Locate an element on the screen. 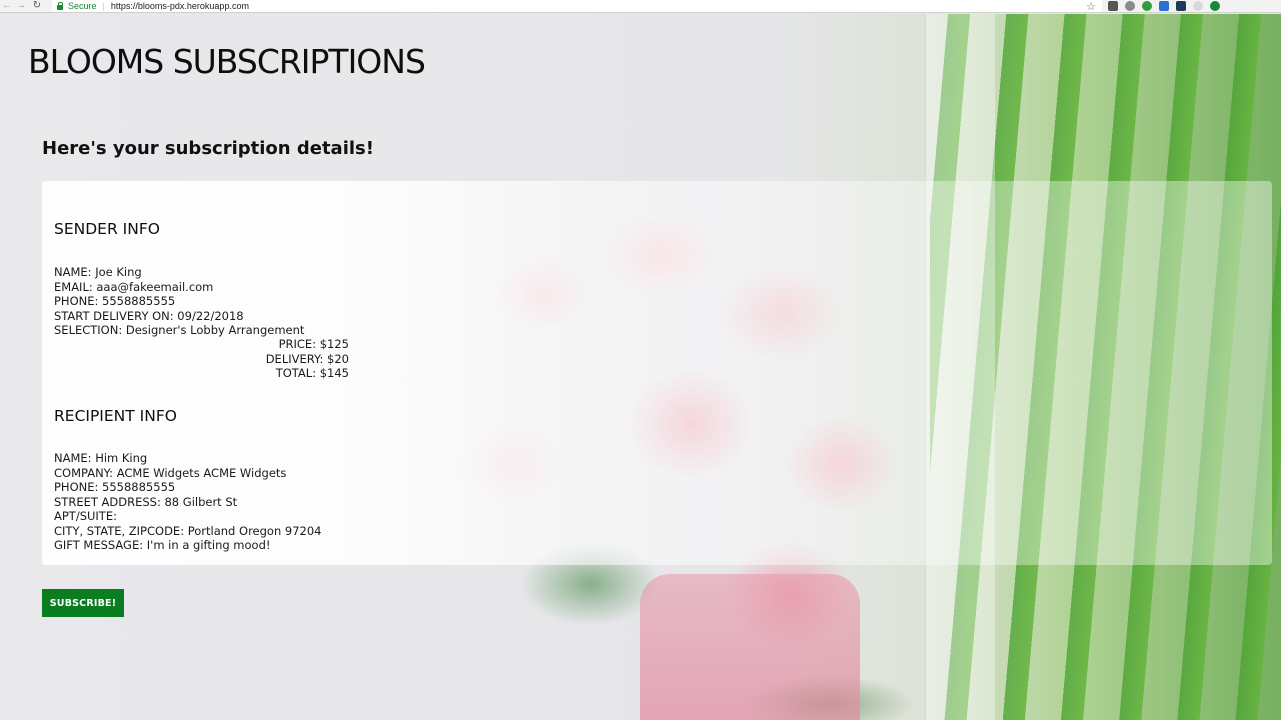 The image size is (1281, 720). sender-name: NAME: Joe King is located at coordinates (98, 272).